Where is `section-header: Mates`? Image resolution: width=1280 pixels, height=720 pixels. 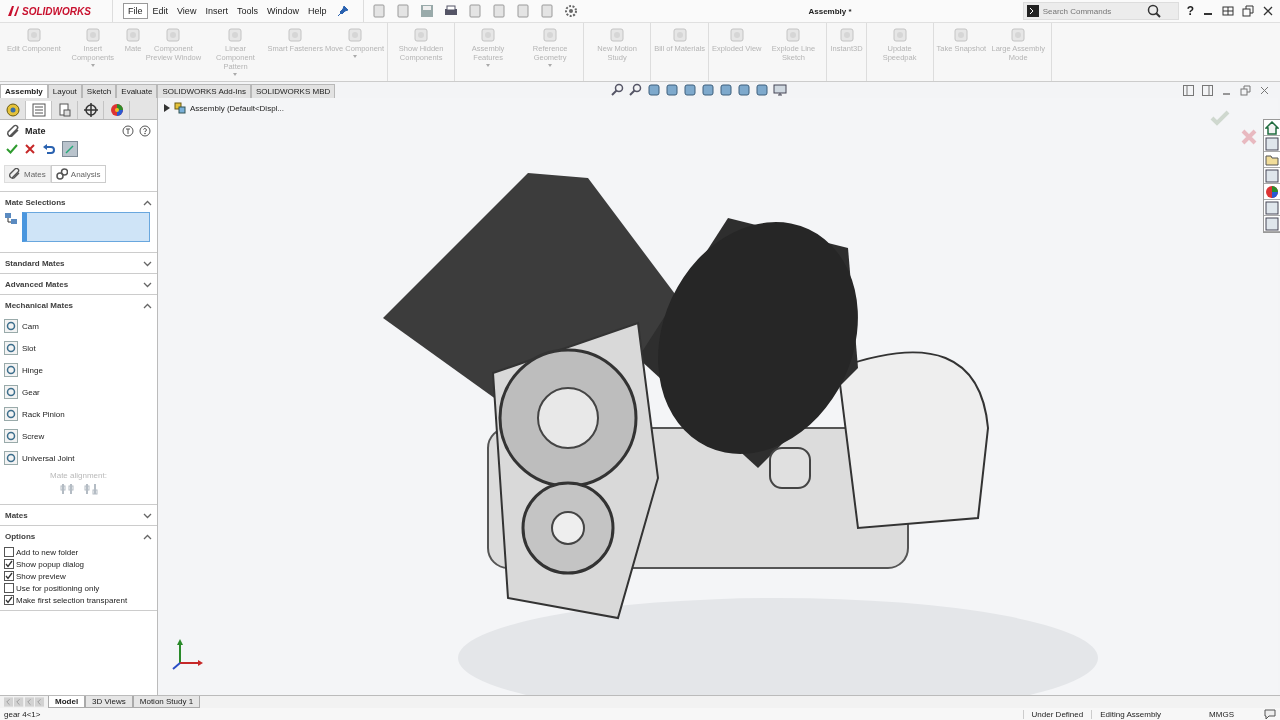 section-header: Mates is located at coordinates (78, 515).